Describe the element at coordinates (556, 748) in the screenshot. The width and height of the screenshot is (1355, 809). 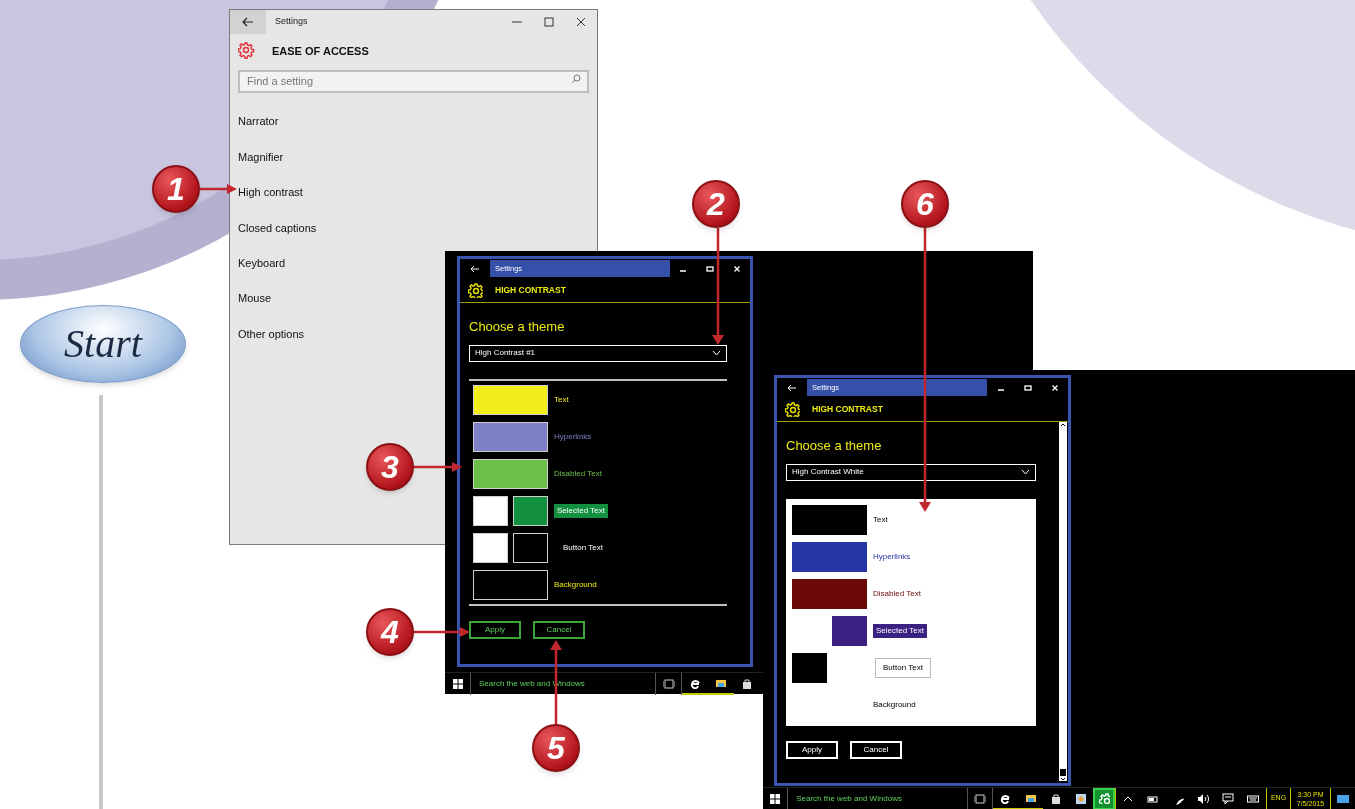
I see `step-number-badge: 5` at that location.